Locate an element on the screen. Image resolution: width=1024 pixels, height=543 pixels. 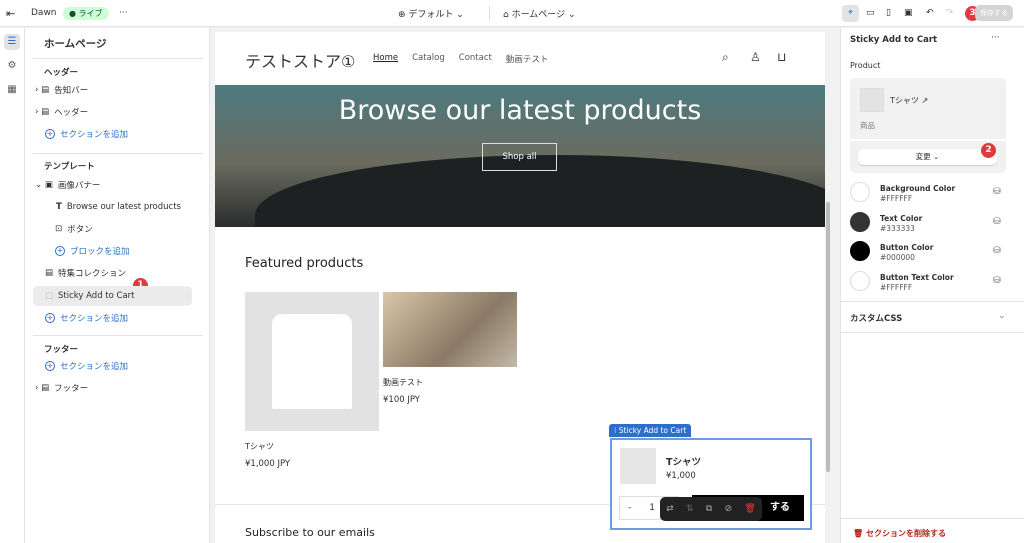
step-badge: 2 is located at coordinates (988, 150).